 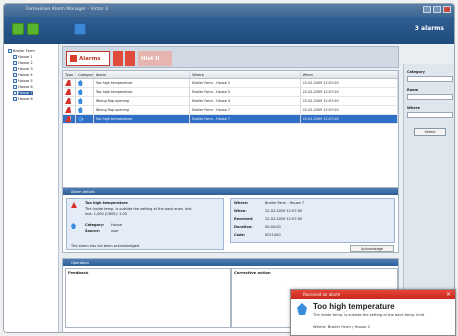 What do you see at coordinates (229, 10) in the screenshot?
I see `title-bar: Farmvision Alarm Manager - Victor 3` at bounding box center [229, 10].